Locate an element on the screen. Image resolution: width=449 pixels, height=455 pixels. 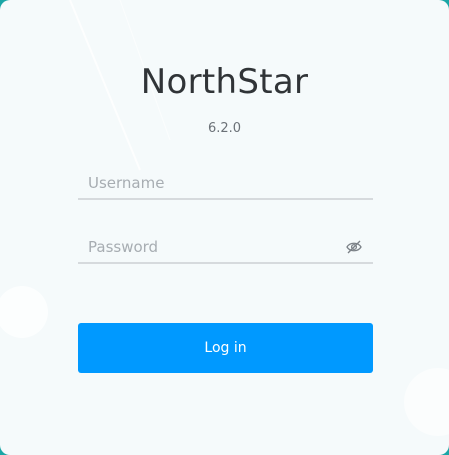
username-input is located at coordinates (213, 183).